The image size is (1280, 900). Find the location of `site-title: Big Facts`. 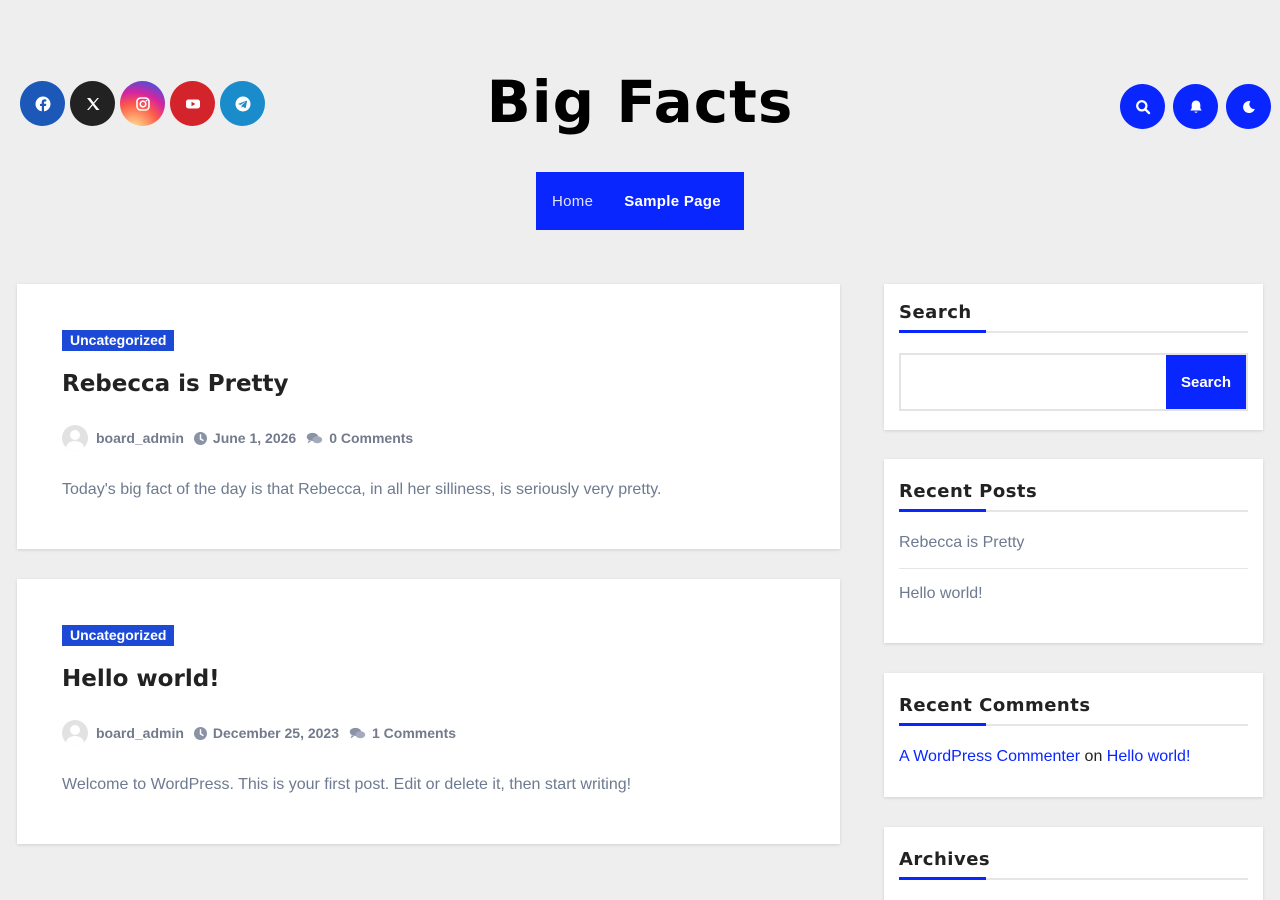

site-title: Big Facts is located at coordinates (640, 102).